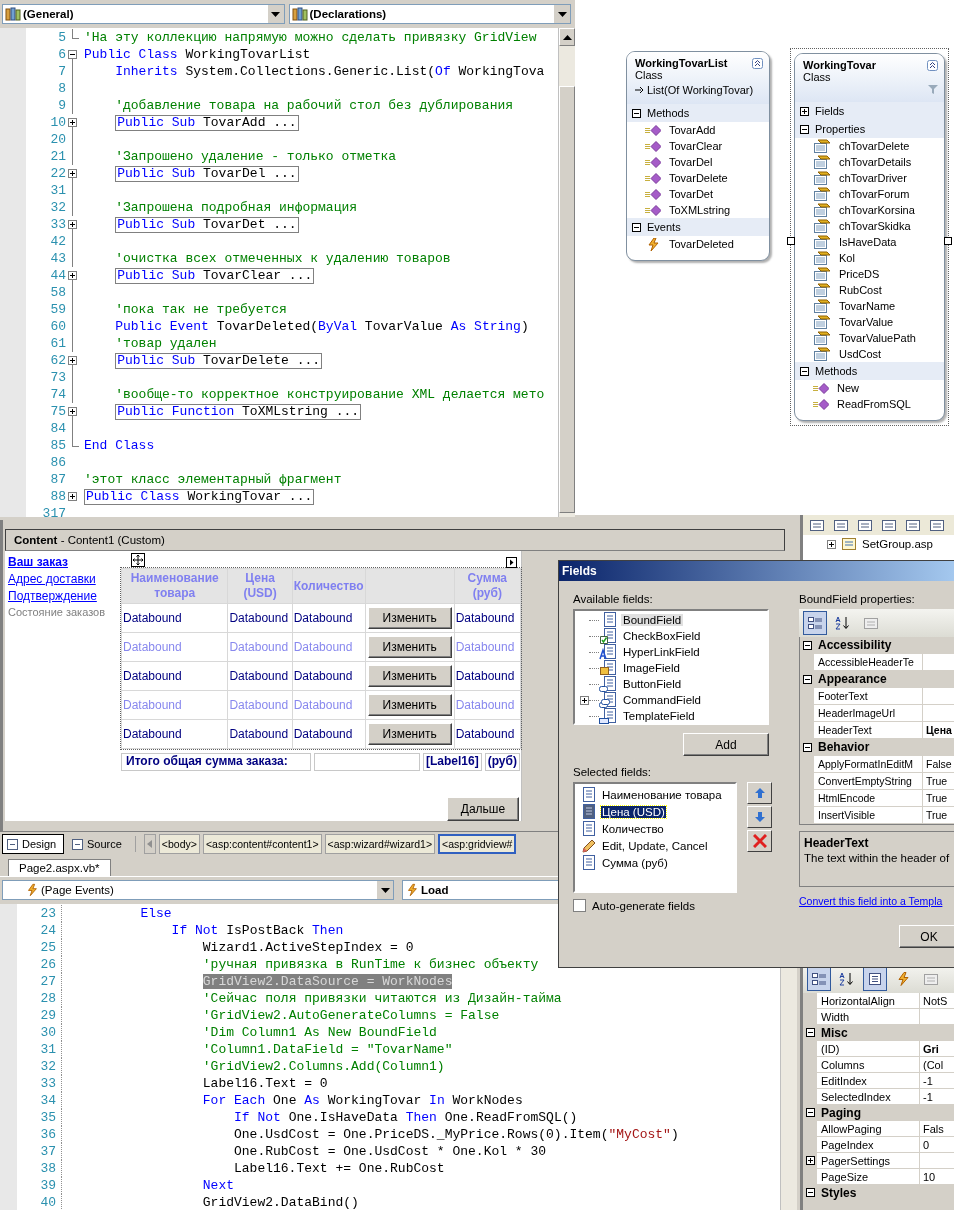 The width and height of the screenshot is (954, 1210). I want to click on class-shape, so click(869, 237).